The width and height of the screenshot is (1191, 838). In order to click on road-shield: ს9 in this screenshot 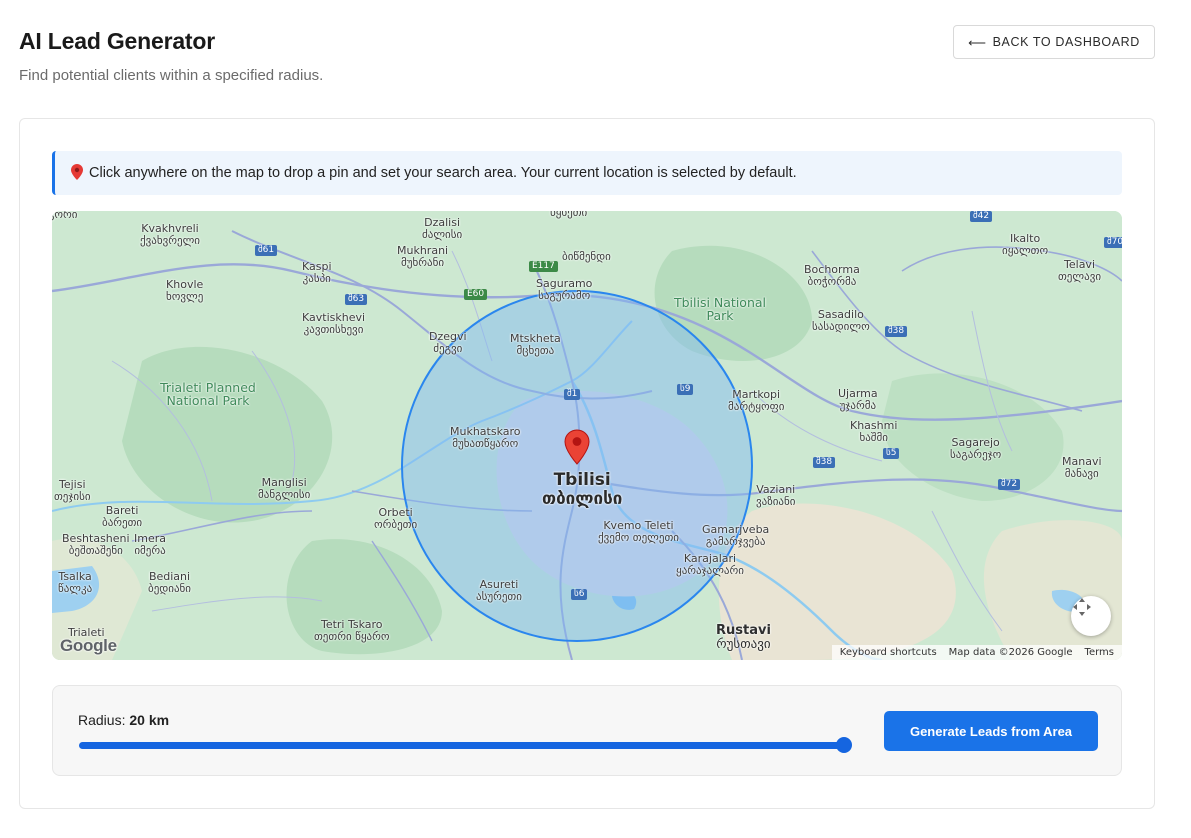, I will do `click(685, 389)`.